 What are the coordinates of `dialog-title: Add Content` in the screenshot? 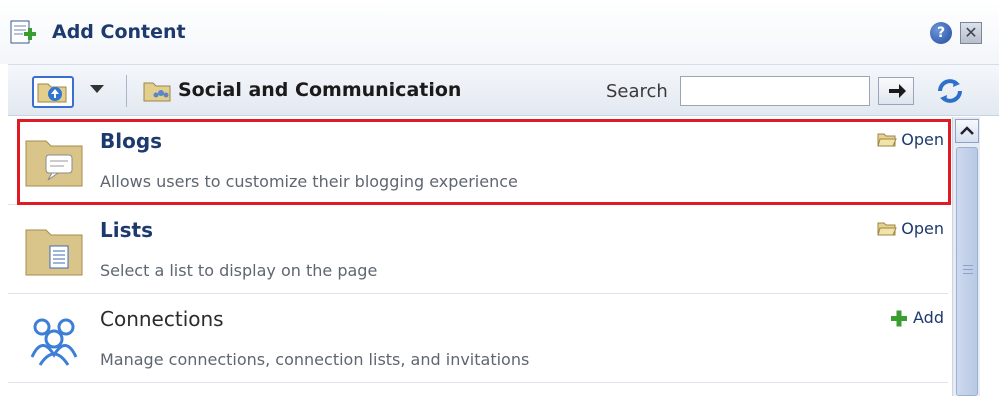 It's located at (119, 32).